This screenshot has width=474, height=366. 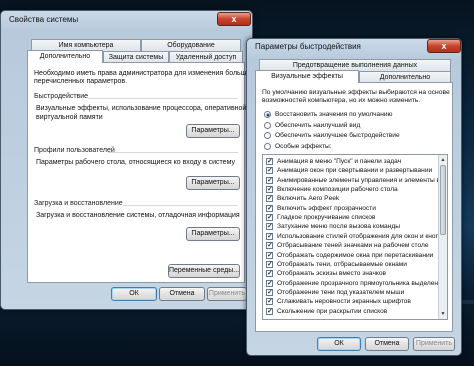 What do you see at coordinates (342, 264) in the screenshot?
I see `effect-label: Отображать тени, отбрасываемые окнами` at bounding box center [342, 264].